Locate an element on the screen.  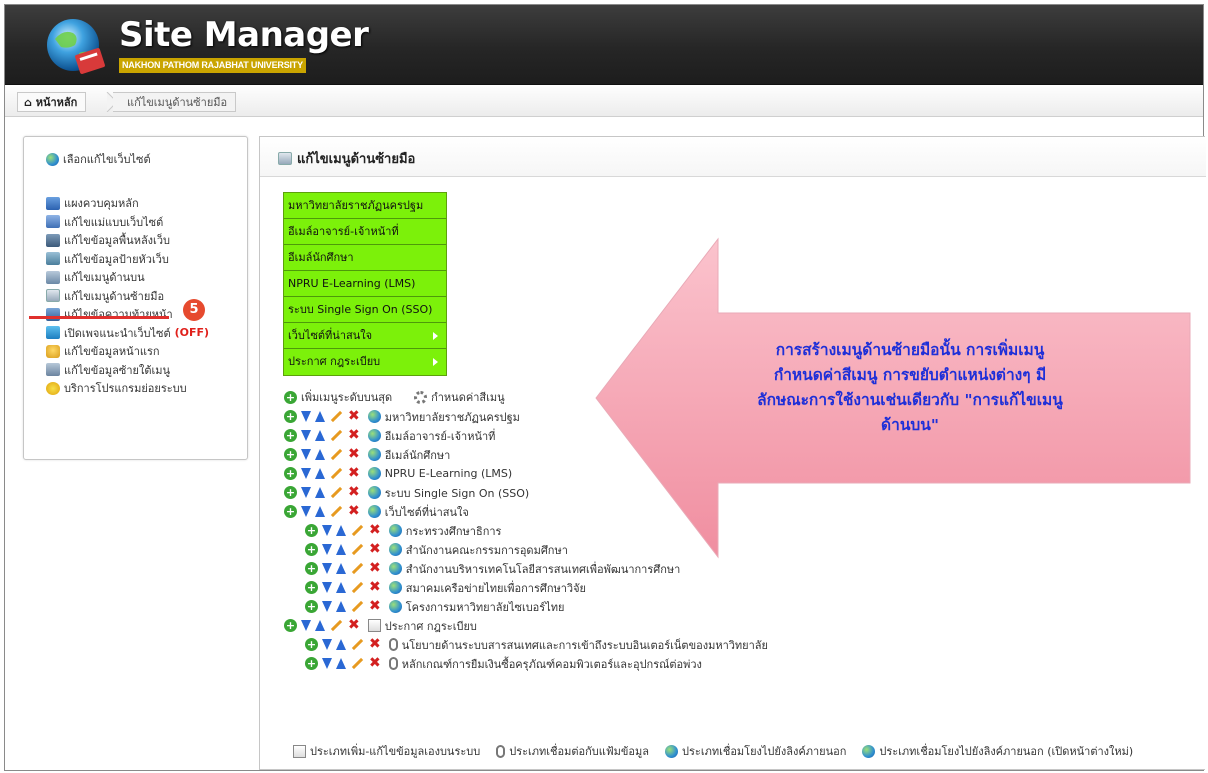
banner-icon is located at coordinates (53, 259).